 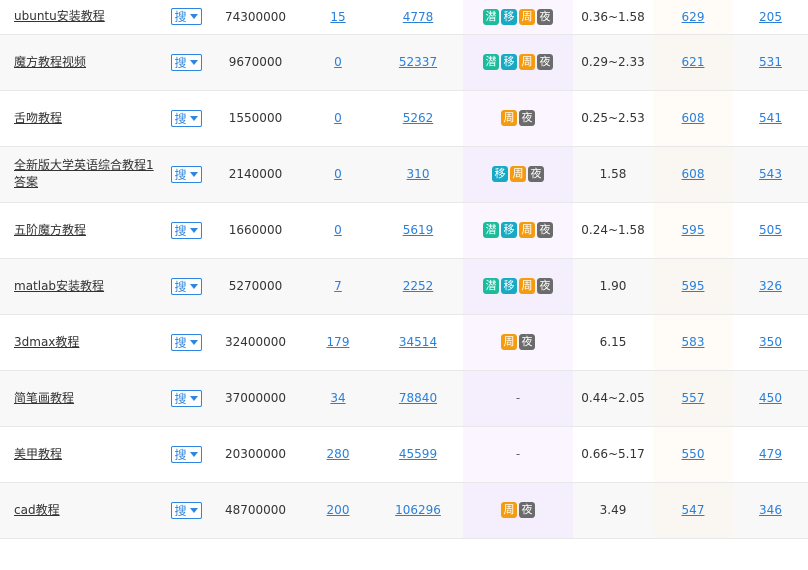 I want to click on keyword-link: 3dmax教程, so click(x=46, y=342).